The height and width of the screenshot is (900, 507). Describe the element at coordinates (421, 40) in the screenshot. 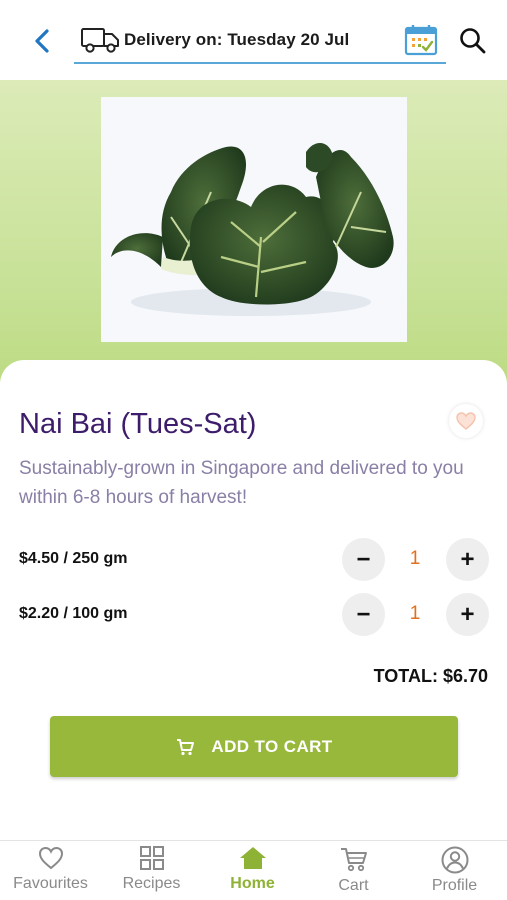

I see `calendar-icon` at that location.